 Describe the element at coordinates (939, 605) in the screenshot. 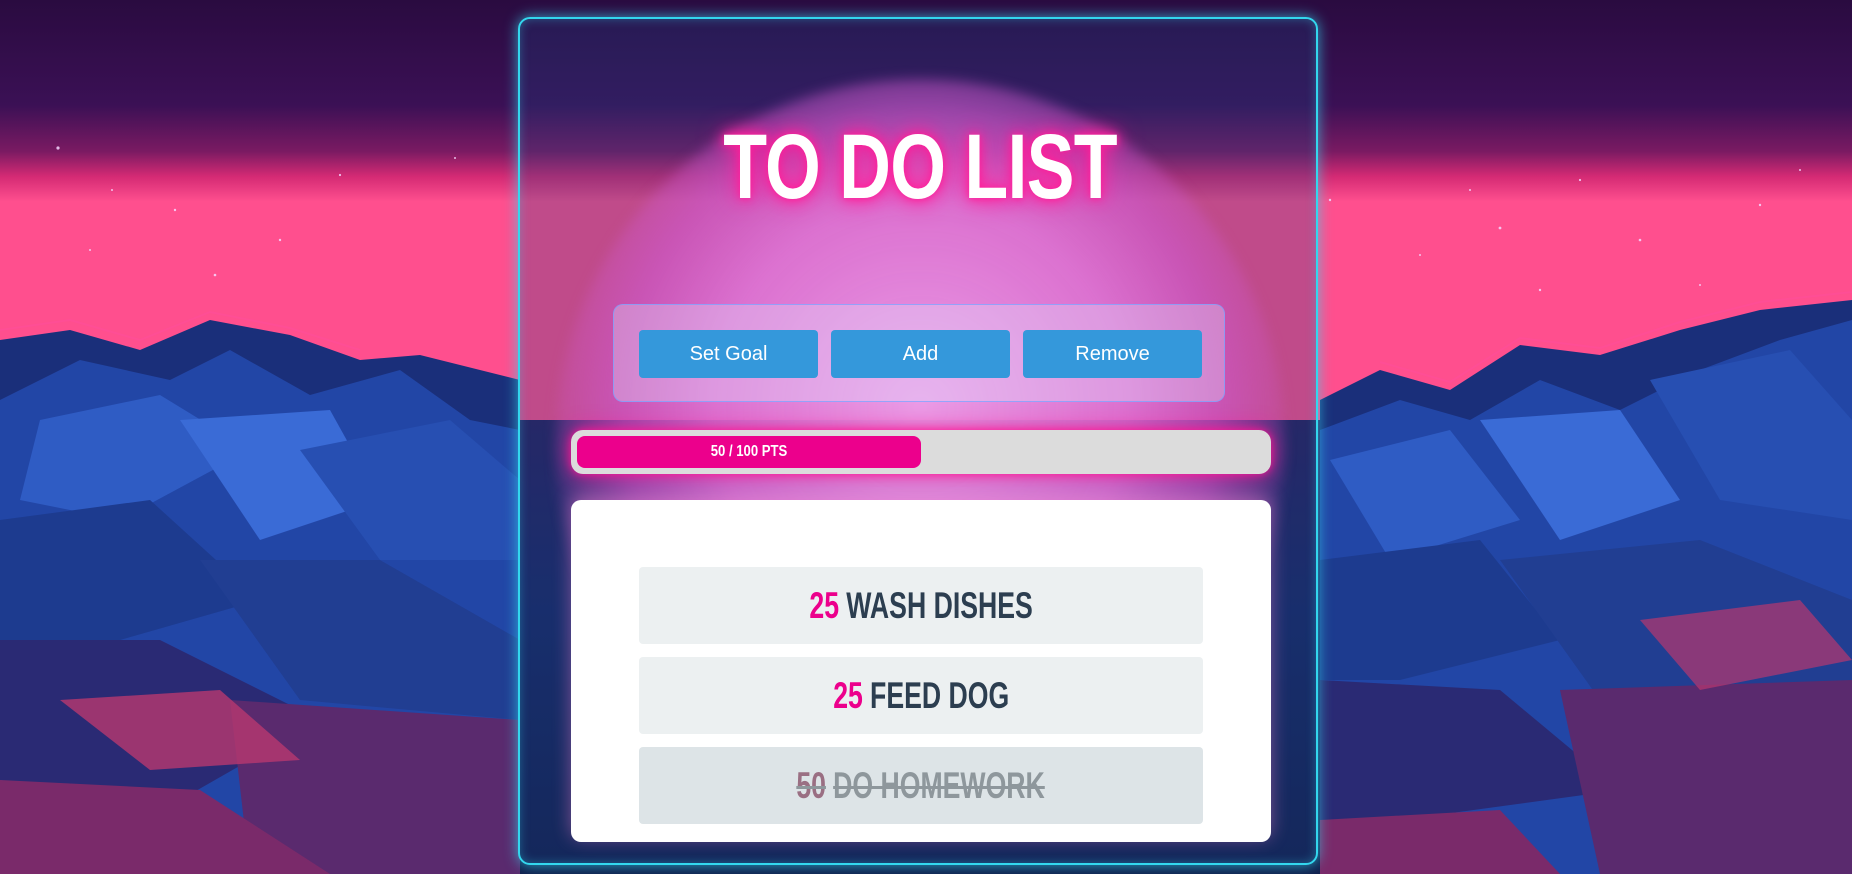

I see `task-name: WASH DISHES` at that location.